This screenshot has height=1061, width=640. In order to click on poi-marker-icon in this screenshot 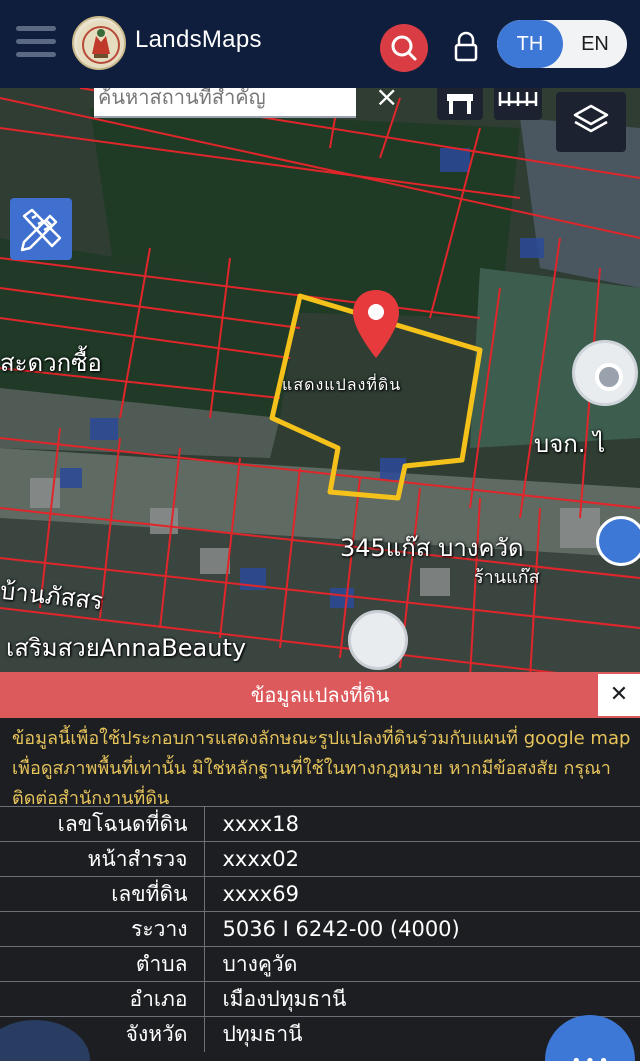, I will do `click(378, 640)`.